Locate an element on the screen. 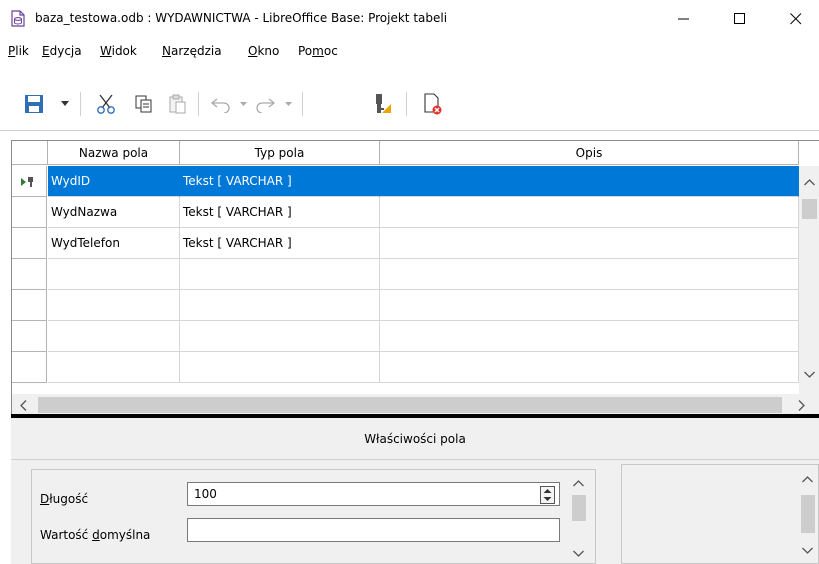 The height and width of the screenshot is (564, 819). undo-icon is located at coordinates (220, 105).